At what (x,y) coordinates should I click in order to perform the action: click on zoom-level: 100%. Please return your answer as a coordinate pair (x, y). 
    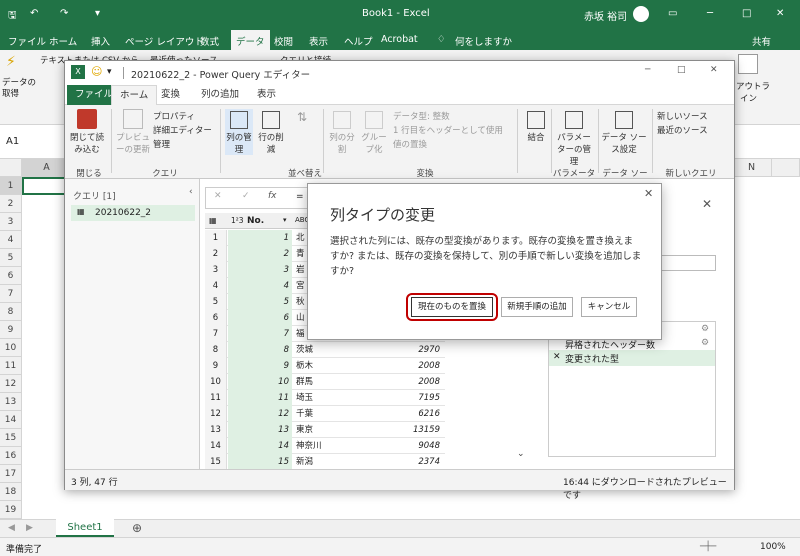
    Looking at the image, I should click on (773, 547).